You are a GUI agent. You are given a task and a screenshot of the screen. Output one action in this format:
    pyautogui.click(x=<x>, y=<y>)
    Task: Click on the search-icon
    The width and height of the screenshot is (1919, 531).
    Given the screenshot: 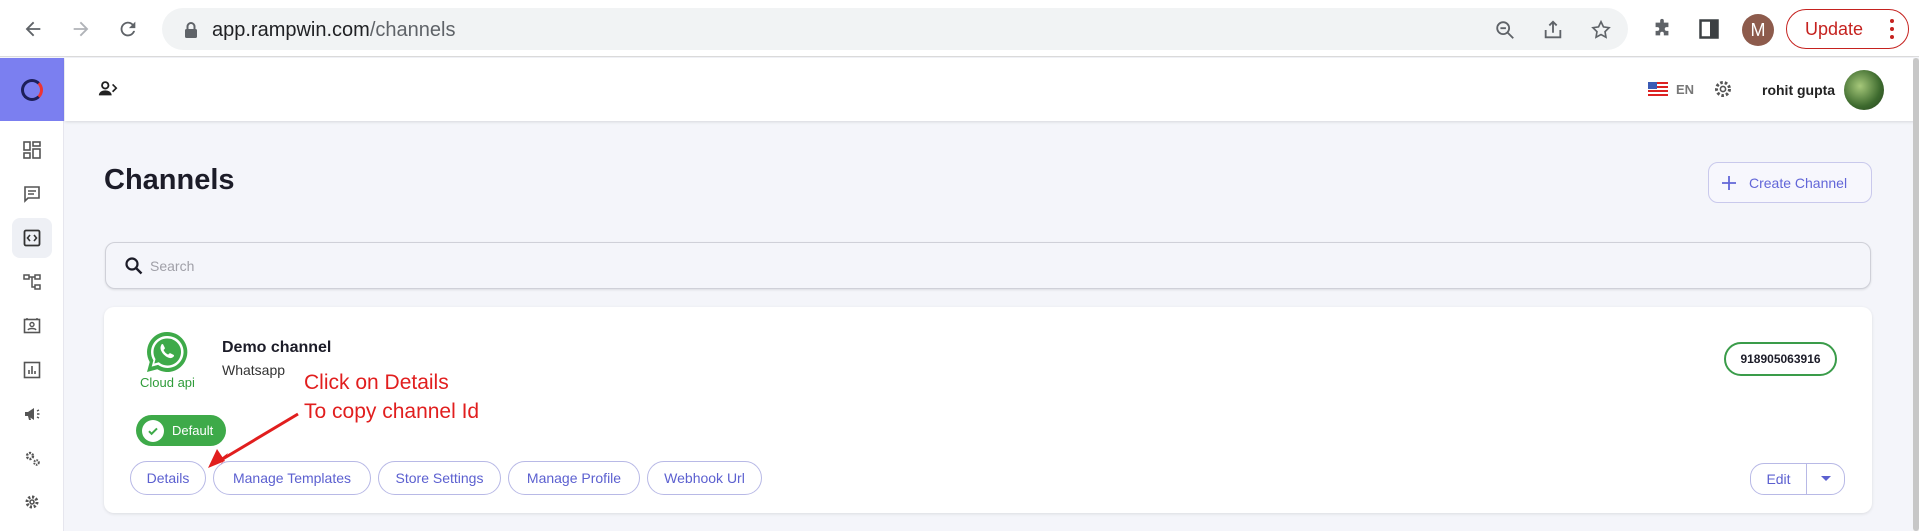 What is the action you would take?
    pyautogui.click(x=134, y=266)
    